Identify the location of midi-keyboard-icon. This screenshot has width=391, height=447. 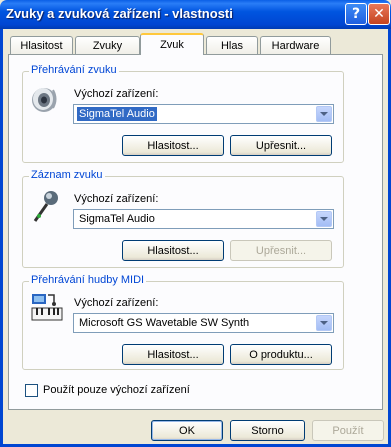
(47, 309).